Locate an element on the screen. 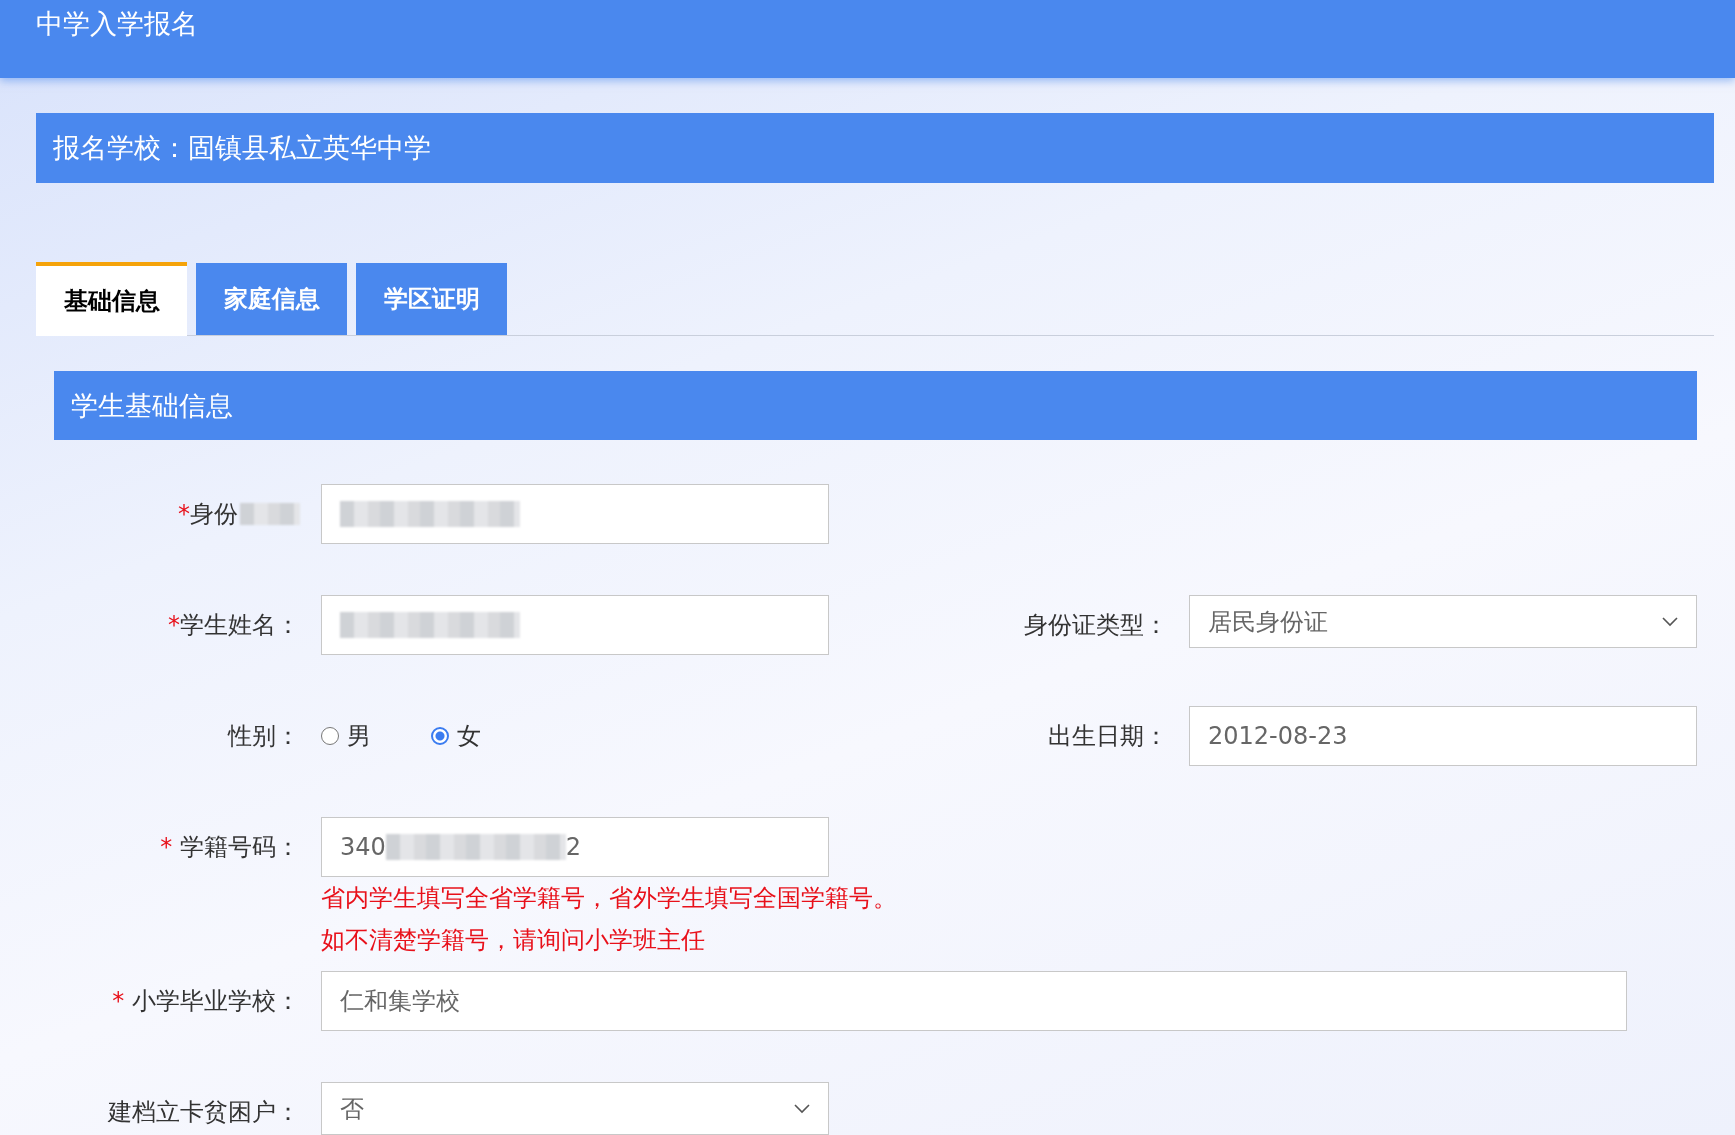  hint-text: 如不清楚学籍号，请询问小学班主任 is located at coordinates (513, 940).